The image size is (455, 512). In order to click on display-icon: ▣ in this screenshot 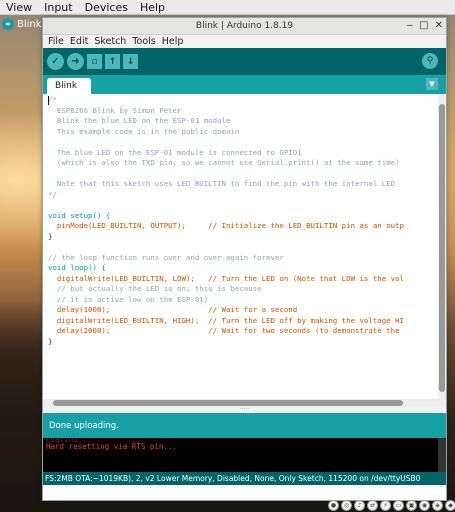, I will do `click(411, 505)`.